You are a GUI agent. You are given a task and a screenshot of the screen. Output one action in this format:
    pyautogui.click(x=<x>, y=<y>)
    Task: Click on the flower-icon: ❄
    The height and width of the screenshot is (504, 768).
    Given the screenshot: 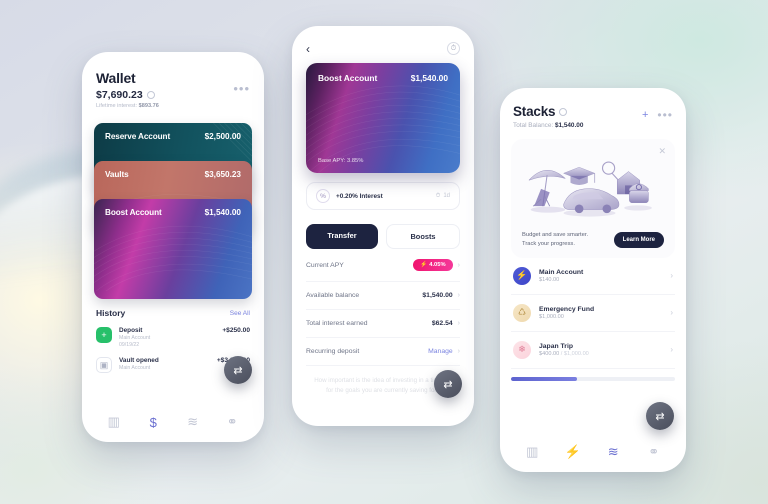 What is the action you would take?
    pyautogui.click(x=522, y=349)
    